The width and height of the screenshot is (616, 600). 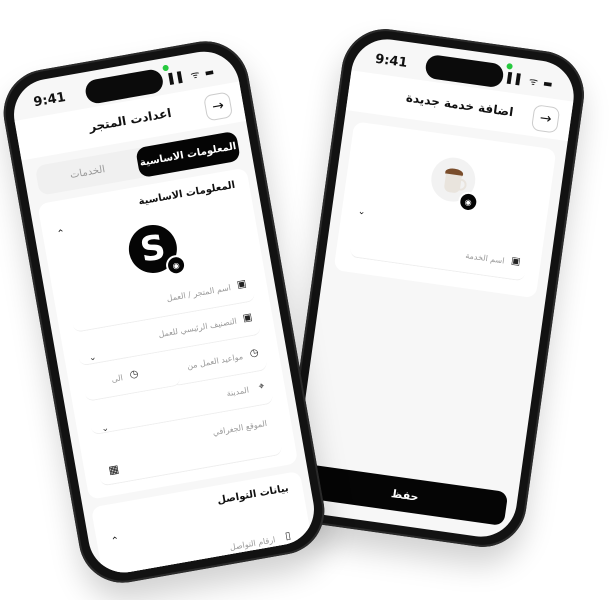 What do you see at coordinates (445, 210) in the screenshot?
I see `service-card: ◉ ⌄ ▣ اسم الخدمة` at bounding box center [445, 210].